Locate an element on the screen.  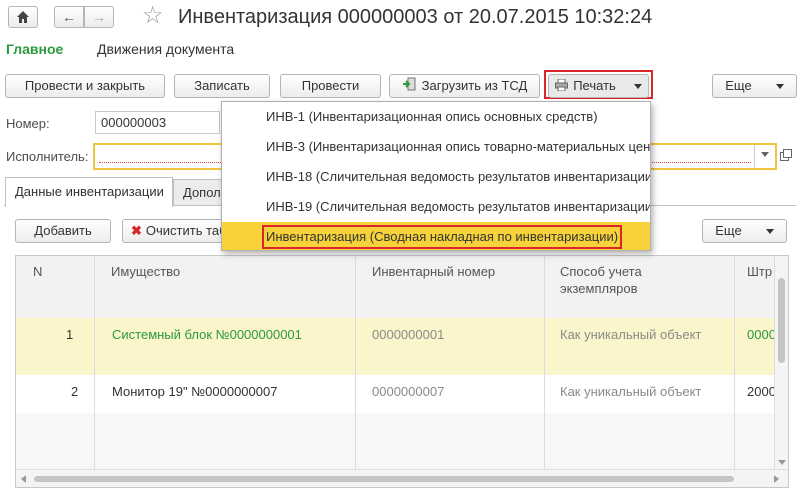
column-header-item: Имущество is located at coordinates (145, 271).